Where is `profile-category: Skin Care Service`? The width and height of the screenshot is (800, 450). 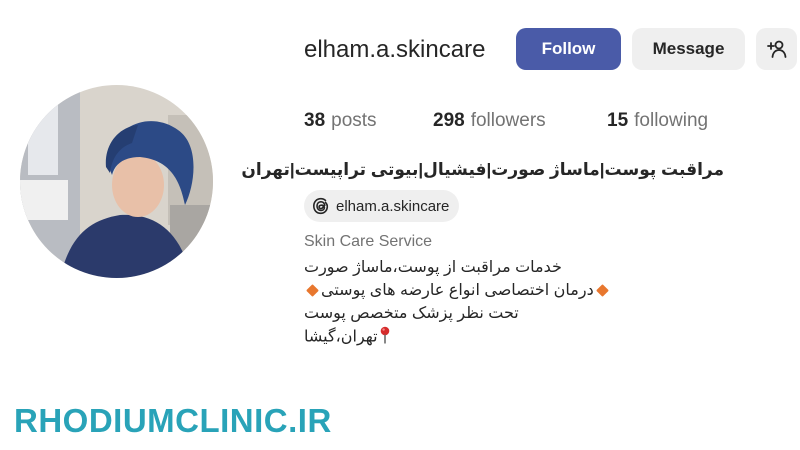
profile-category: Skin Care Service is located at coordinates (368, 241).